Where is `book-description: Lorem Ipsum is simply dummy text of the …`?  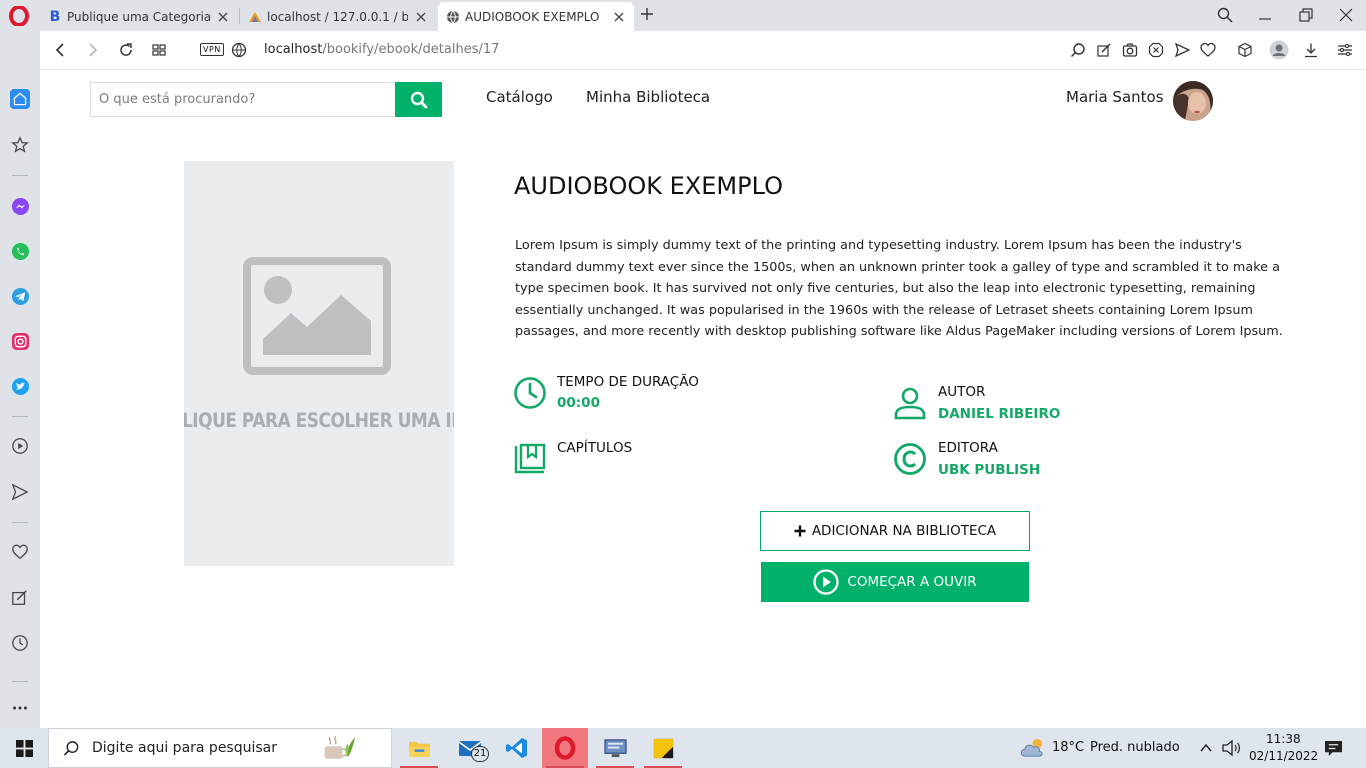
book-description: Lorem Ipsum is simply dummy text of the … is located at coordinates (899, 289).